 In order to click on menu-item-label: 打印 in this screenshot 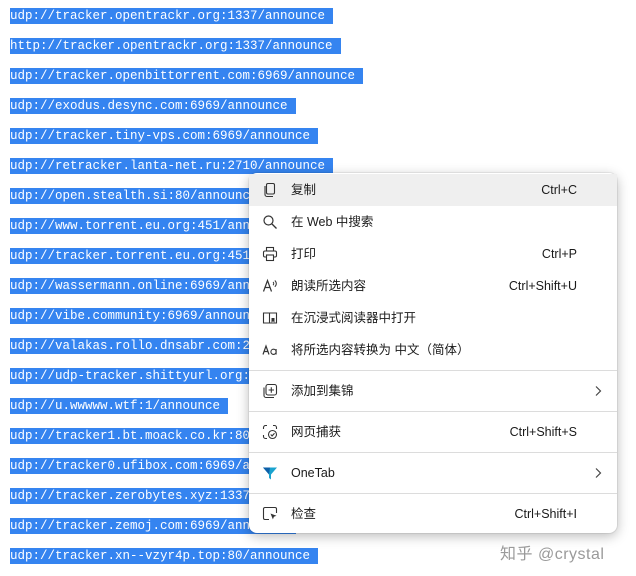, I will do `click(304, 254)`.